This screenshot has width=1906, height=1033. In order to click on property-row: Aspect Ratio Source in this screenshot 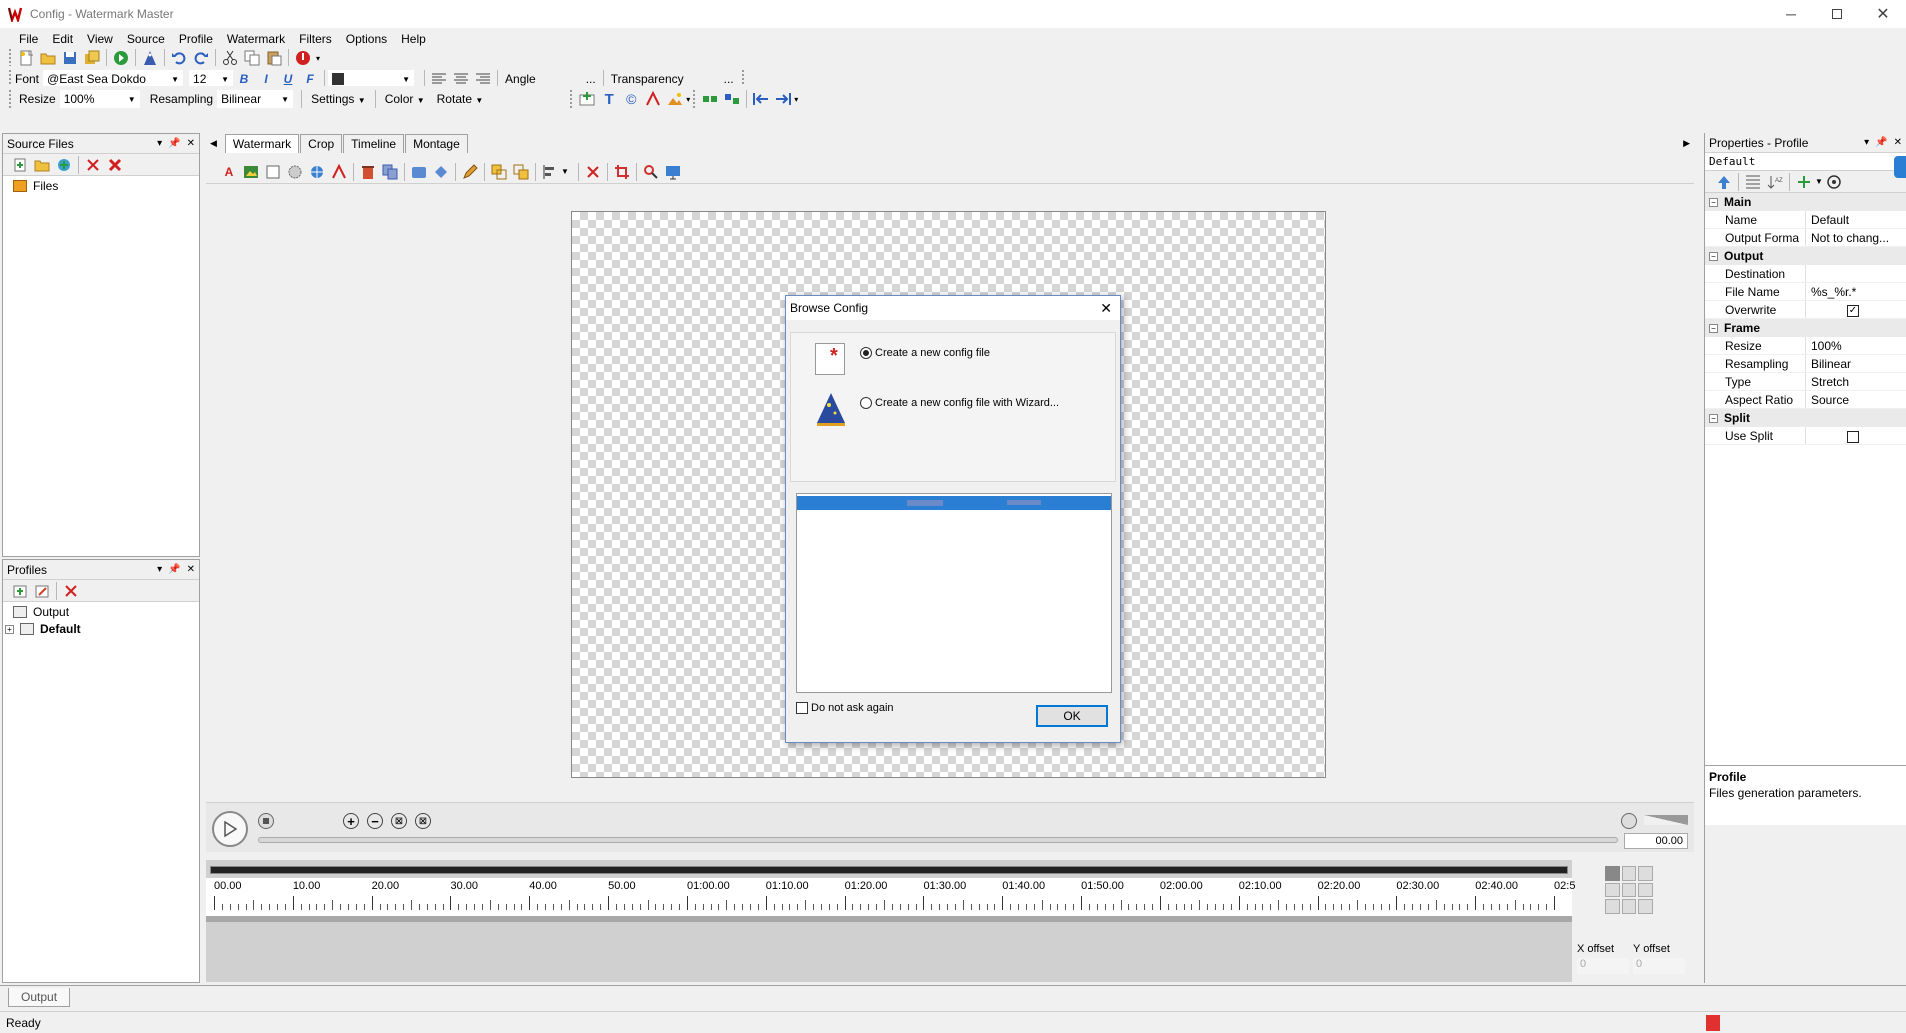, I will do `click(1805, 400)`.